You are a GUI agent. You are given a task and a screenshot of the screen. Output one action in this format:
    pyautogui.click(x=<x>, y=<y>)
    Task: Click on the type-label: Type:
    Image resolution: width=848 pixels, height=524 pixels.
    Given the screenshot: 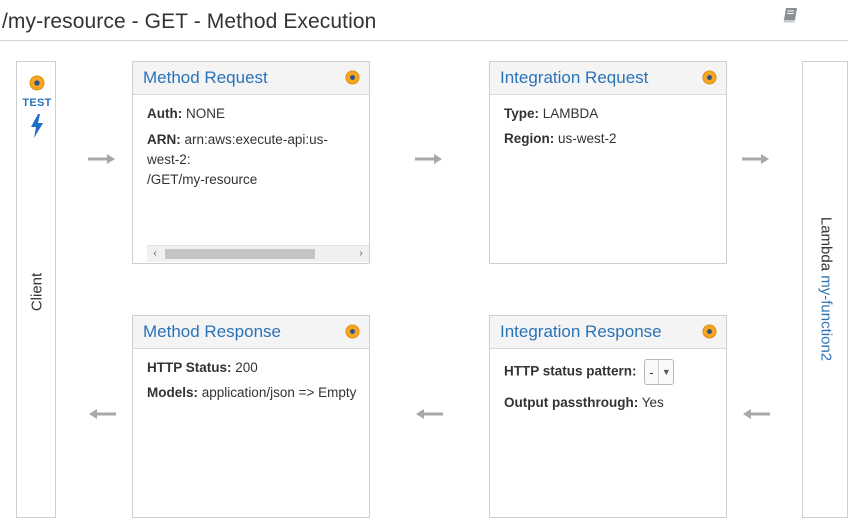 What is the action you would take?
    pyautogui.click(x=522, y=113)
    